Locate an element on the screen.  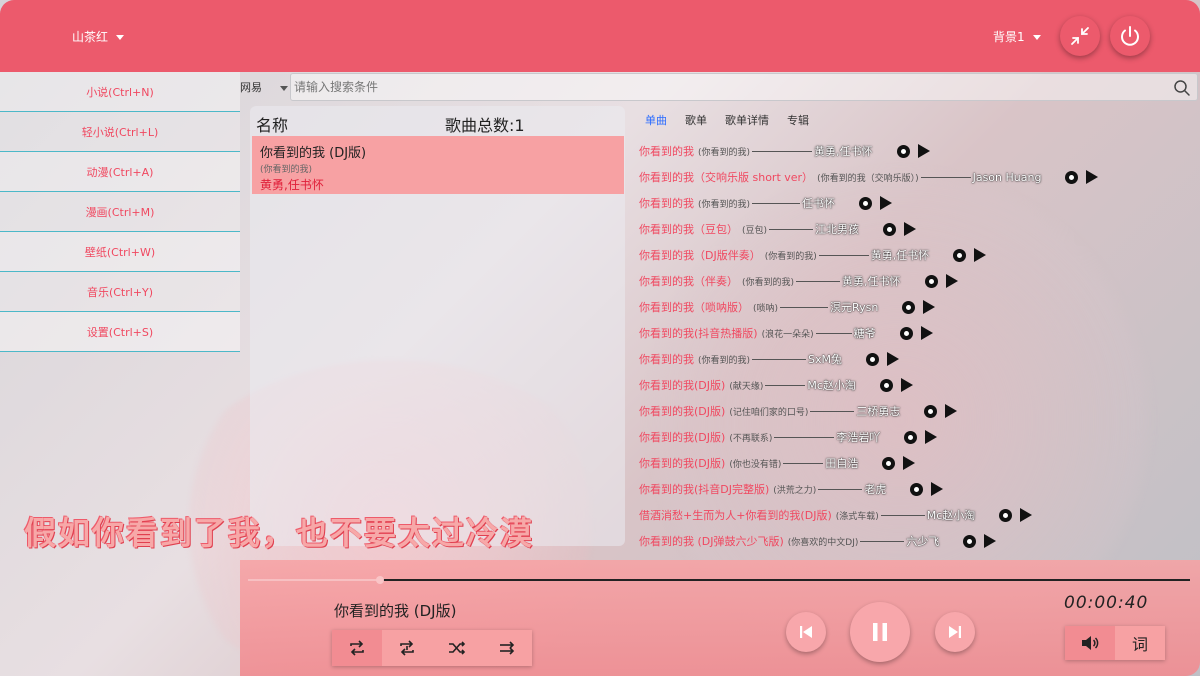
result-row: 你看到的我（DJ版伴奏） (你看到的我) 黄勇,任书怀 is located at coordinates (919, 255).